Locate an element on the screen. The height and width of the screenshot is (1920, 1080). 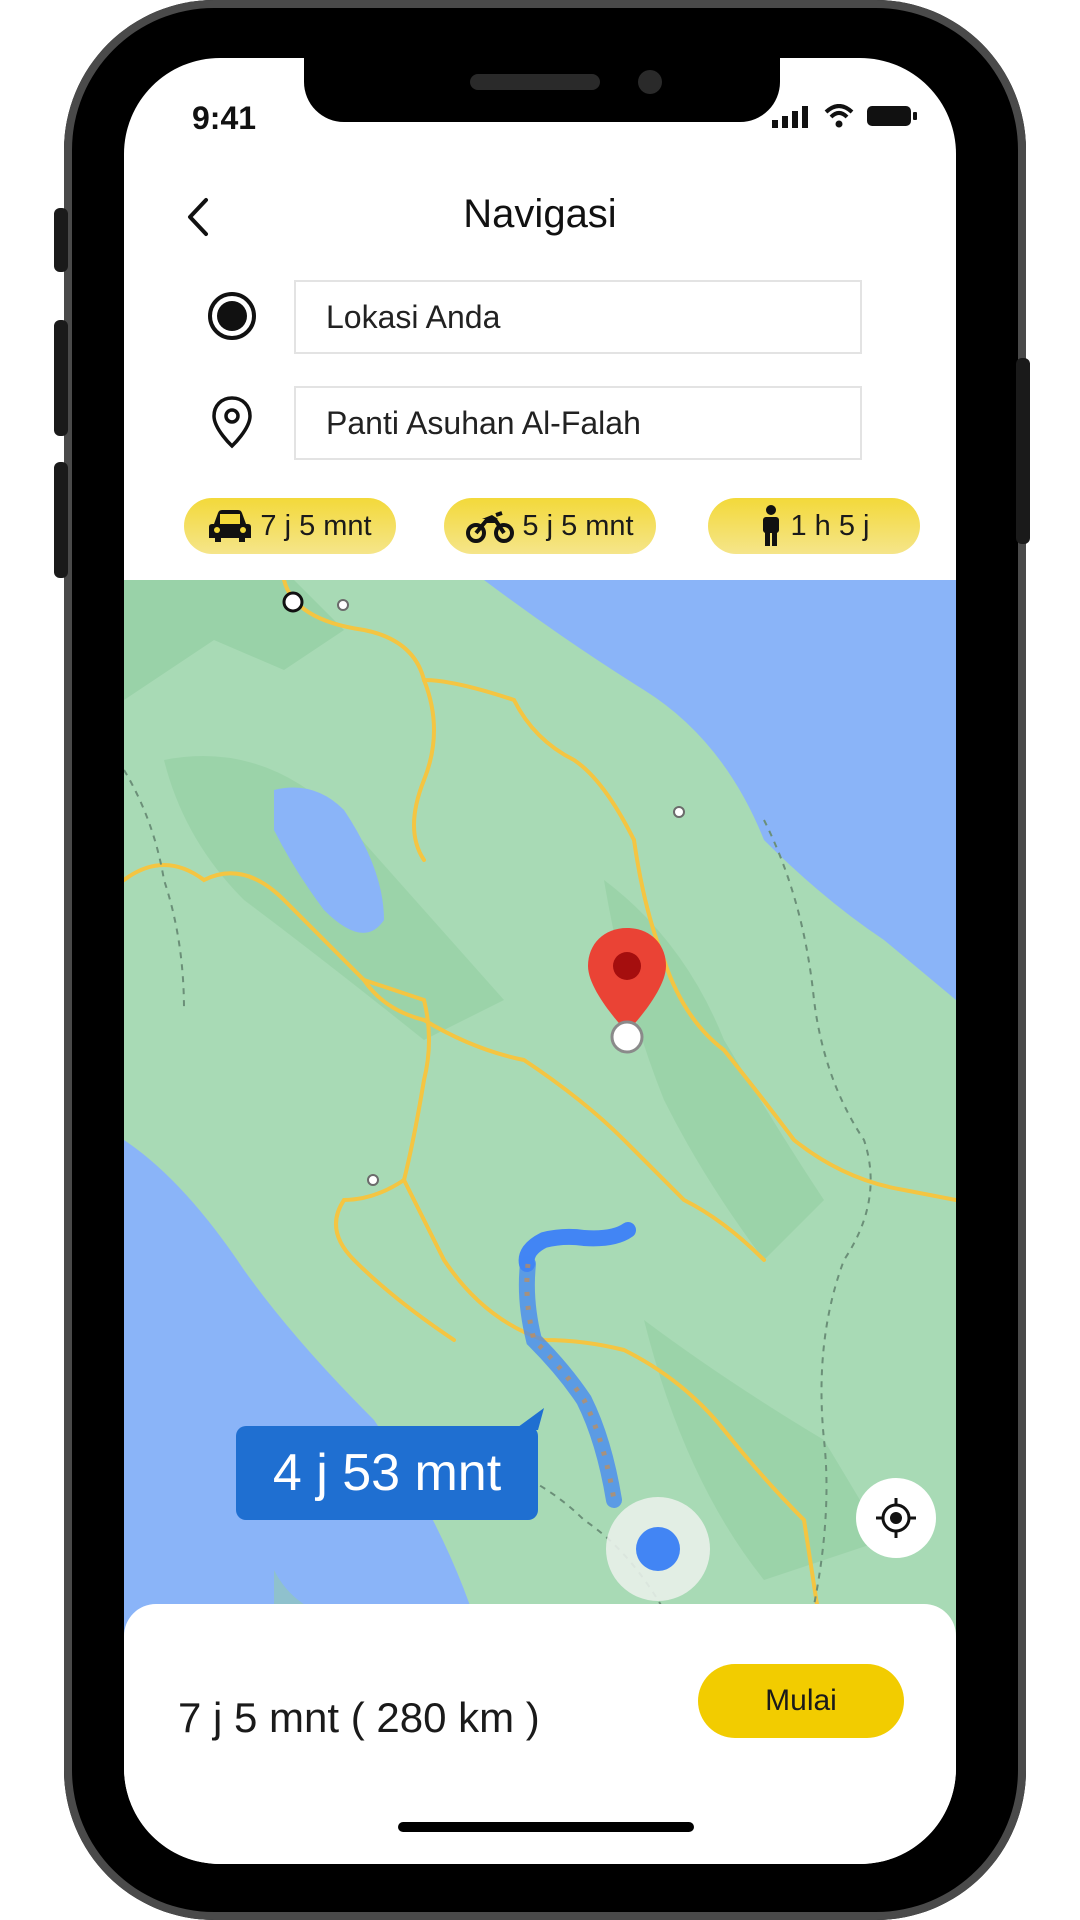
page-title: Navigasi is located at coordinates (540, 214).